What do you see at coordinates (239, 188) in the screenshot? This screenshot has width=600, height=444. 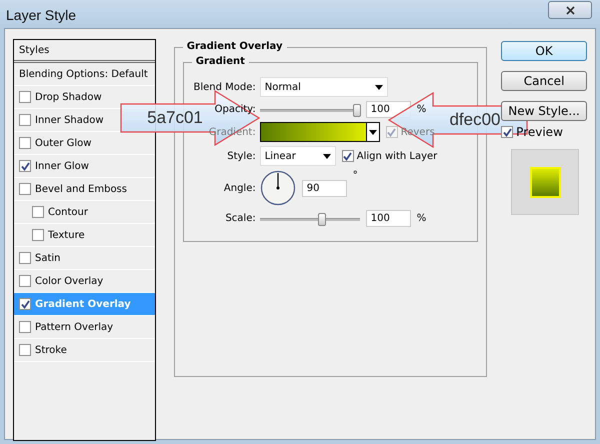 I see `field-label: Angle:` at bounding box center [239, 188].